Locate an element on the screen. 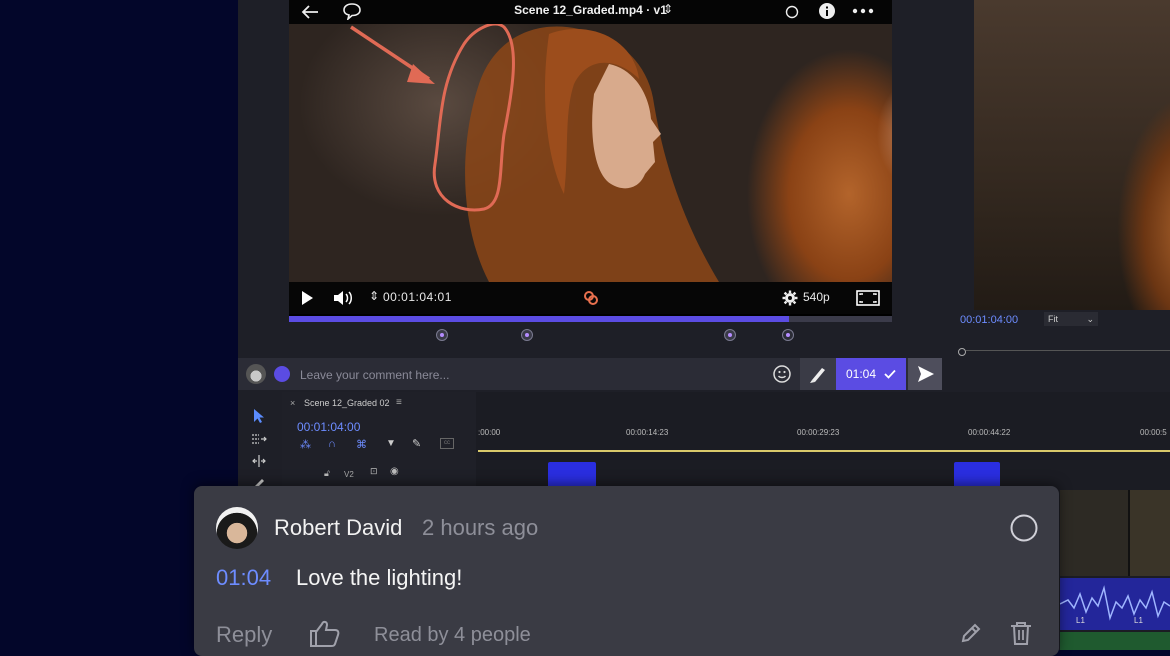  comment-timestamp: 01:04 is located at coordinates (243, 578).